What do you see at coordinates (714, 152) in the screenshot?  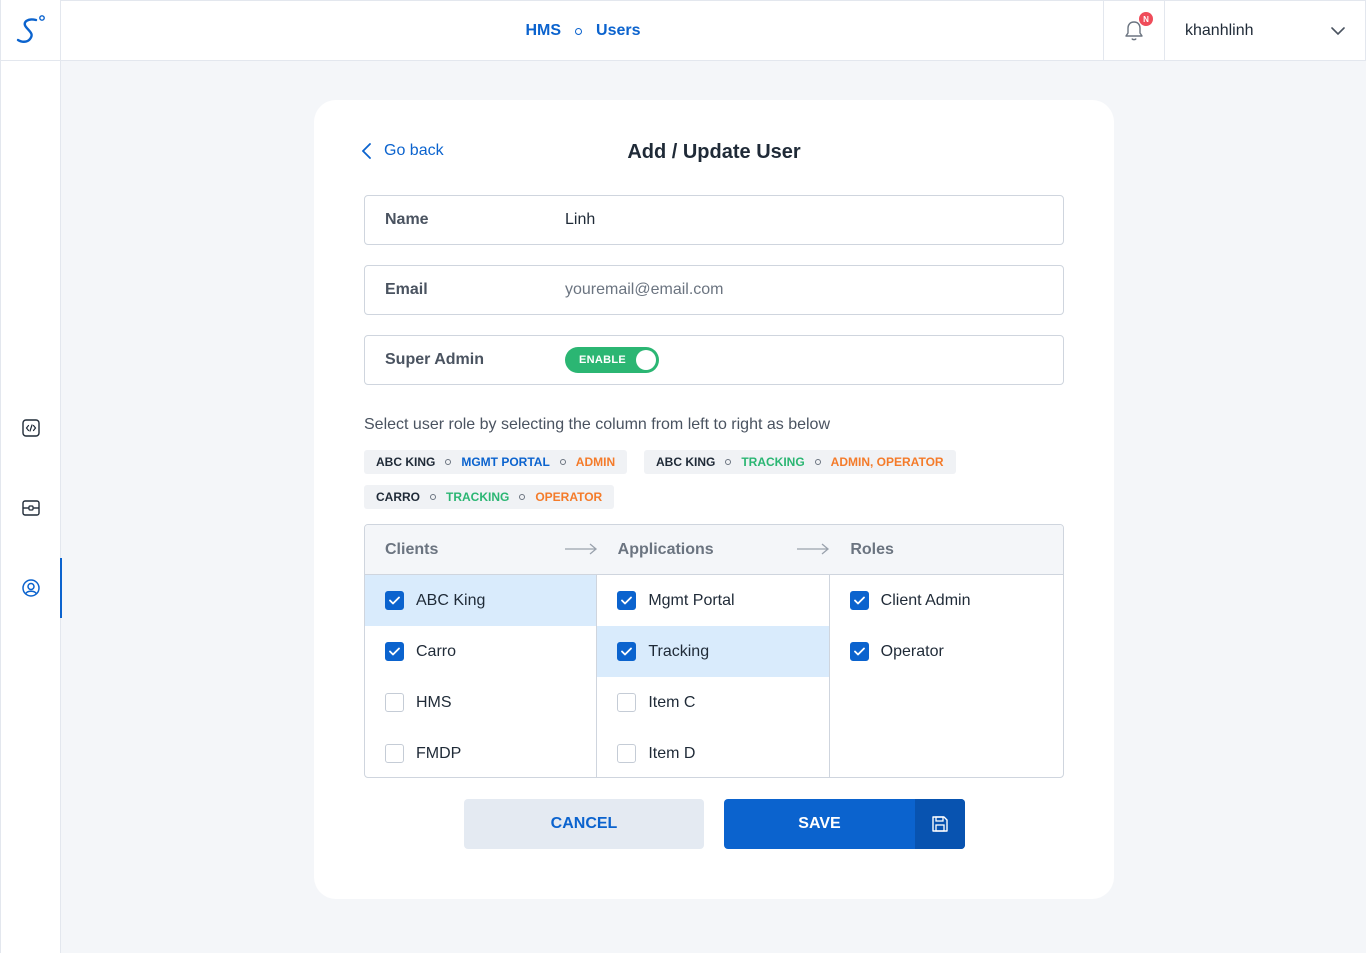 I see `page-title: Add / Update User` at bounding box center [714, 152].